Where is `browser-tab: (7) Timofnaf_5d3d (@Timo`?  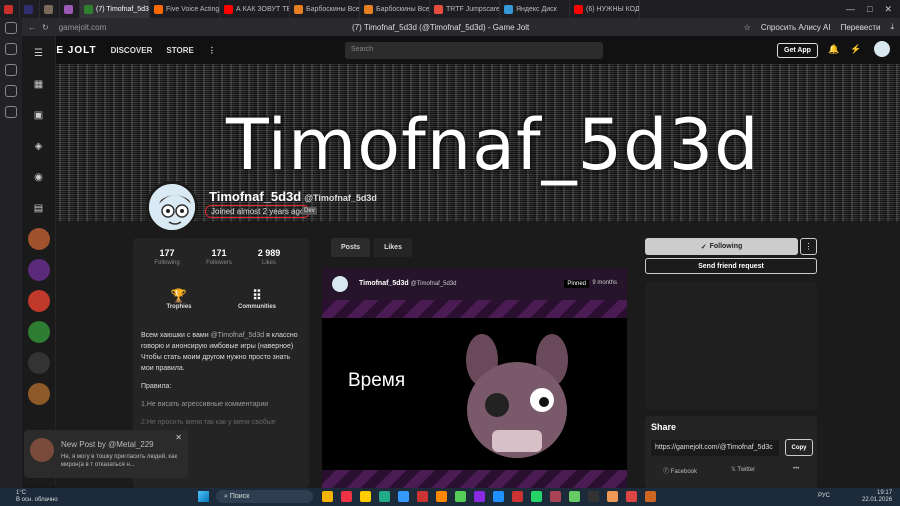 browser-tab: (7) Timofnaf_5d3d (@Timo is located at coordinates (115, 9).